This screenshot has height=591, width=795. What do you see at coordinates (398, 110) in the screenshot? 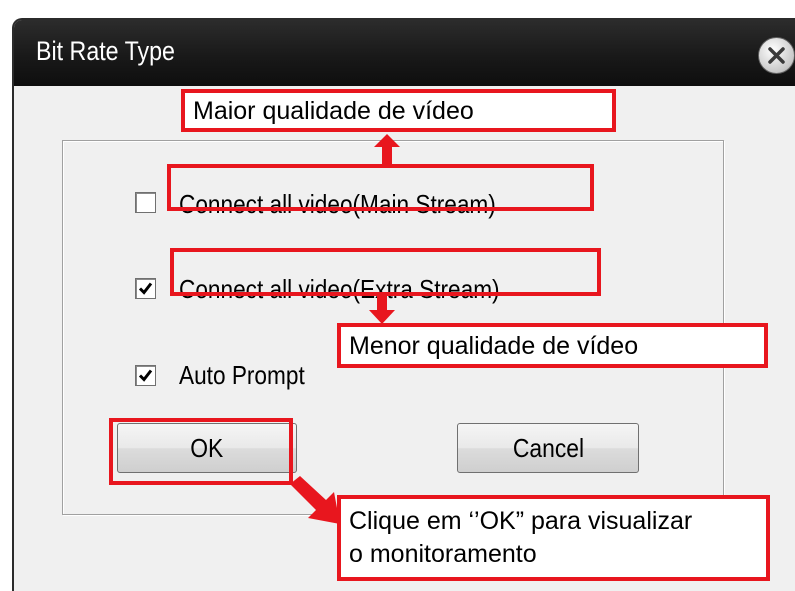
I see `main-stream-callout: Maior qualidade de vídeo` at bounding box center [398, 110].